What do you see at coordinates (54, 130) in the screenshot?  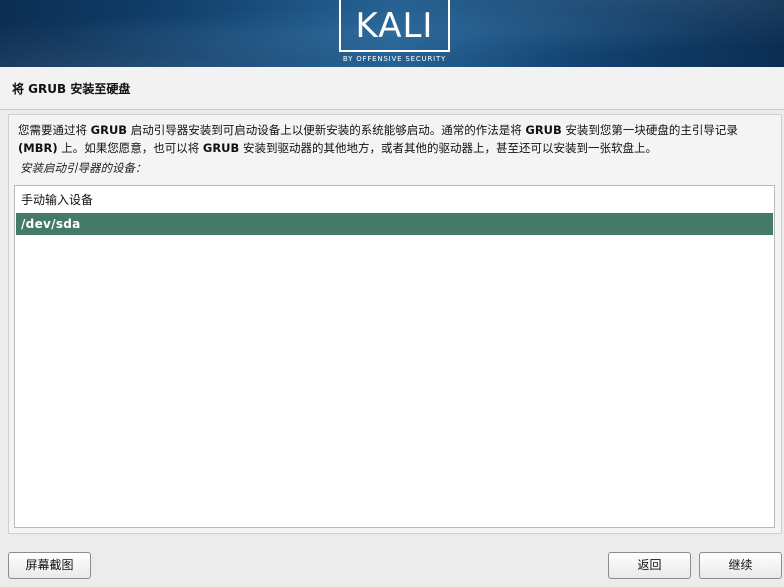 I see `description-segment: 您需要通过将` at bounding box center [54, 130].